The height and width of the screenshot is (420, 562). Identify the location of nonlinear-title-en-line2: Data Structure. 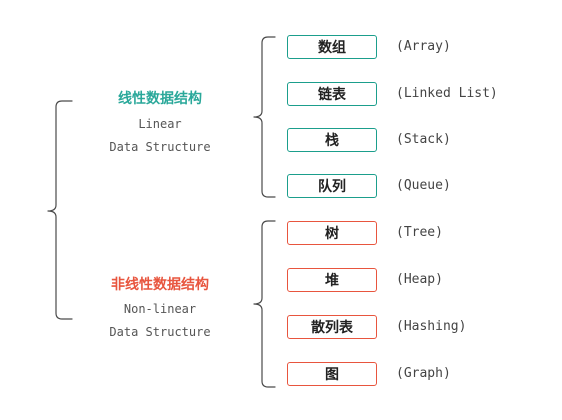
(160, 332).